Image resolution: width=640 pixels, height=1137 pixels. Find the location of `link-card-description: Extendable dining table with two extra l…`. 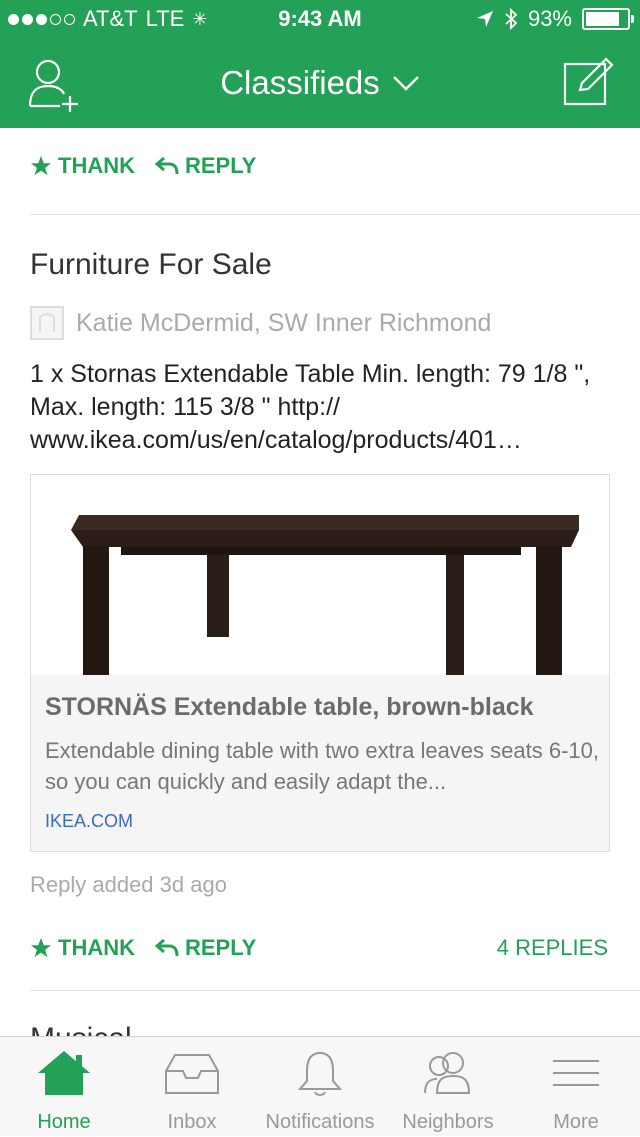

link-card-description: Extendable dining table with two extra l… is located at coordinates (322, 766).